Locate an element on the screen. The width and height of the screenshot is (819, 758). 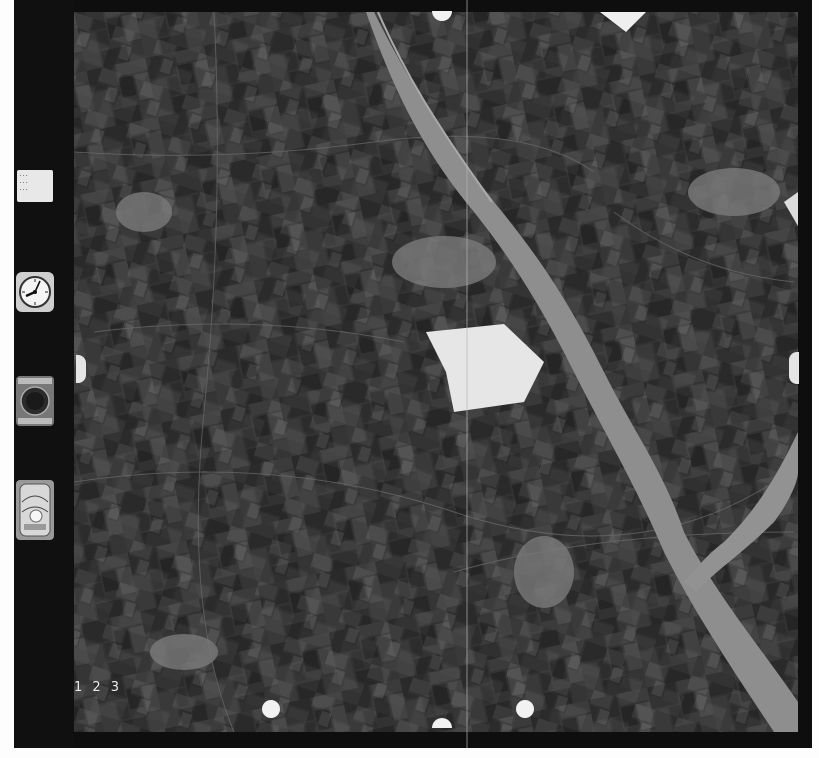
frame-number: 1 2 3 is located at coordinates (98, 687).